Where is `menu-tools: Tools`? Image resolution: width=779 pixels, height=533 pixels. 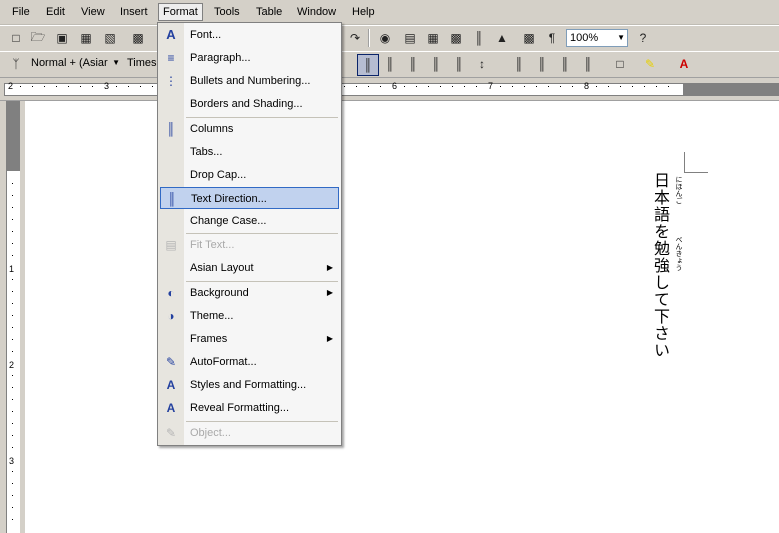
menu-tools: Tools is located at coordinates (227, 12).